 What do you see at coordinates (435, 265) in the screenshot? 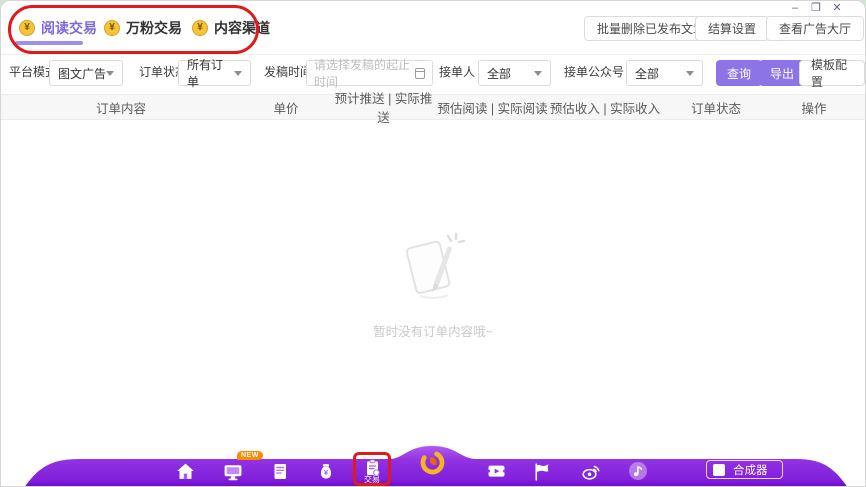
I see `empty-notepad-illustration` at bounding box center [435, 265].